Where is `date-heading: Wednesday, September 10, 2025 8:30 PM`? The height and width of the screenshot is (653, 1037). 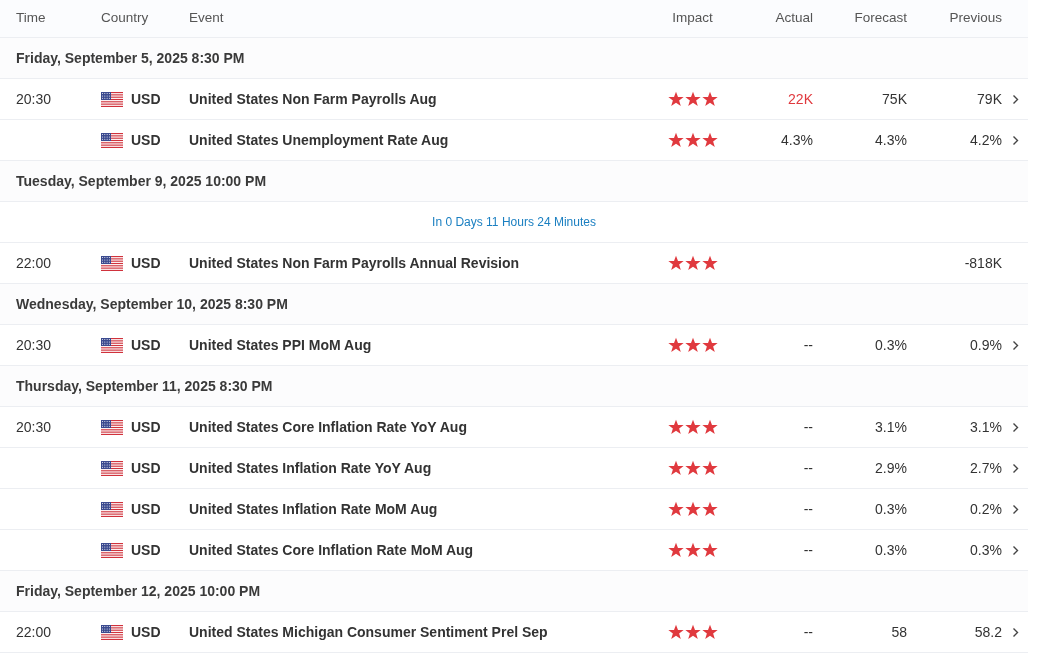 date-heading: Wednesday, September 10, 2025 8:30 PM is located at coordinates (152, 304).